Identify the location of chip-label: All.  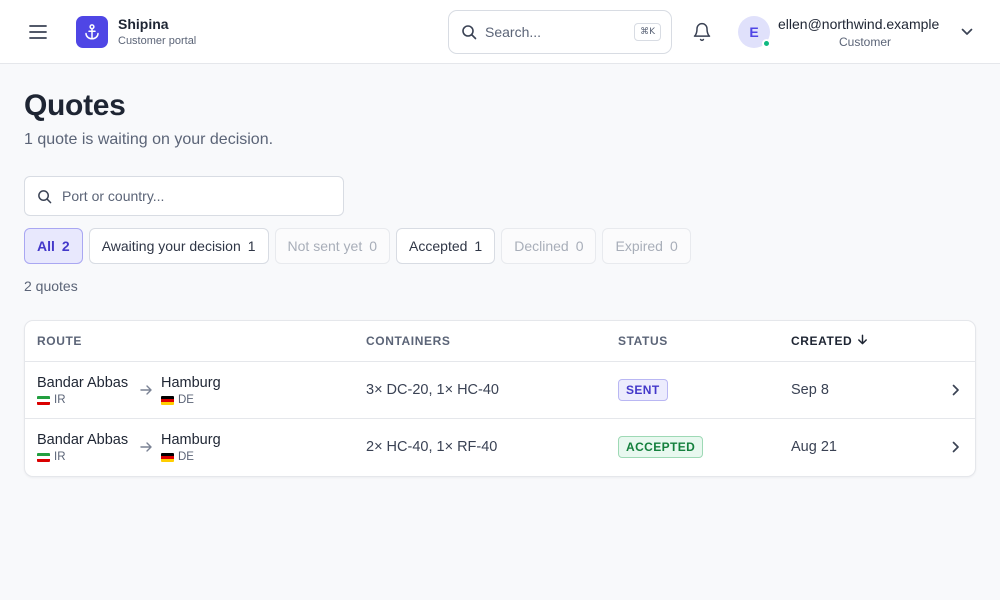
(46, 246).